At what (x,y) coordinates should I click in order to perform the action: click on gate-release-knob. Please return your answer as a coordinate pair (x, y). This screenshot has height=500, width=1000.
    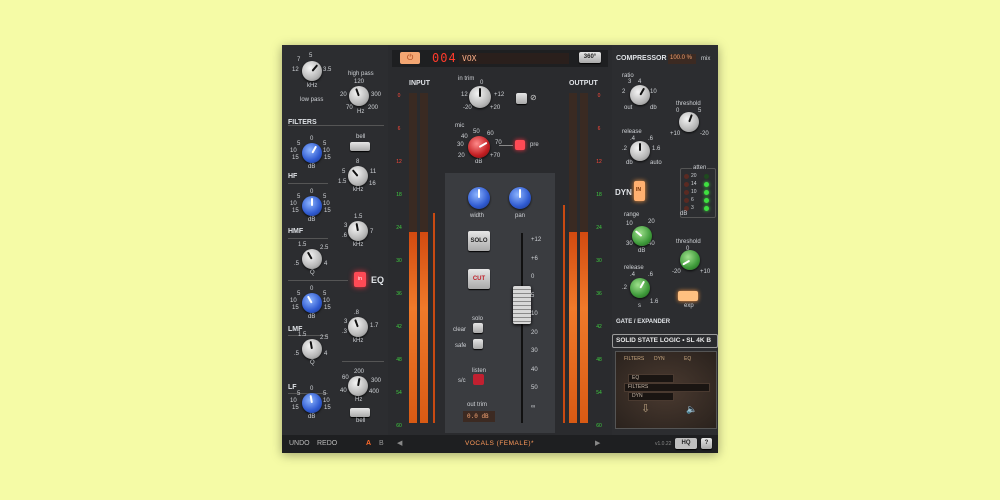
    Looking at the image, I should click on (640, 288).